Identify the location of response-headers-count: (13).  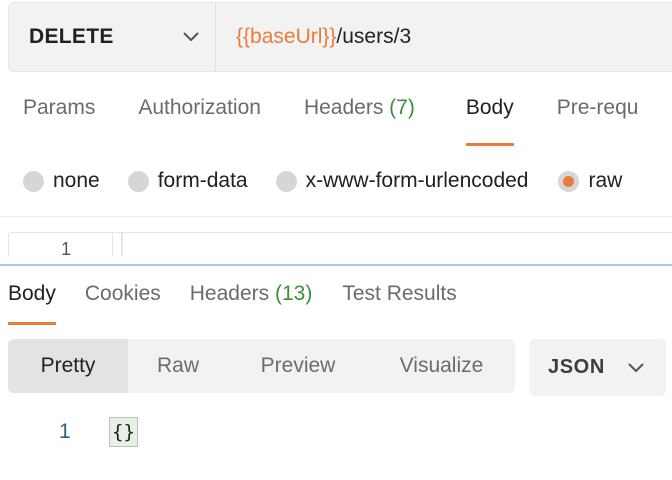
(293, 293).